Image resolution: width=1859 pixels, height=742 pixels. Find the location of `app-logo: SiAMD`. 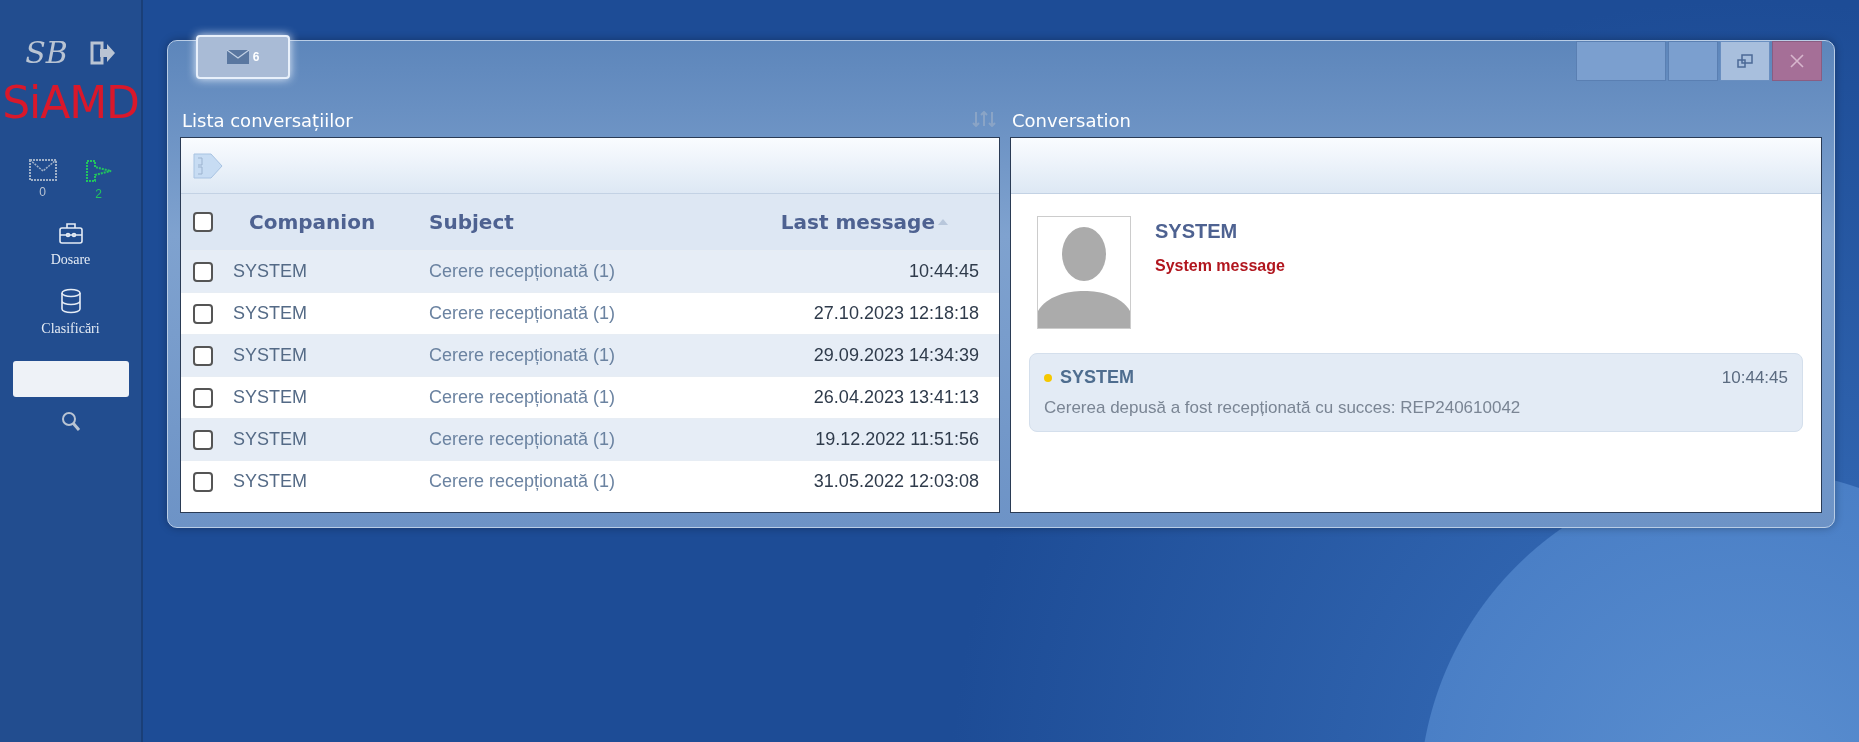

app-logo: SiAMD is located at coordinates (70, 103).